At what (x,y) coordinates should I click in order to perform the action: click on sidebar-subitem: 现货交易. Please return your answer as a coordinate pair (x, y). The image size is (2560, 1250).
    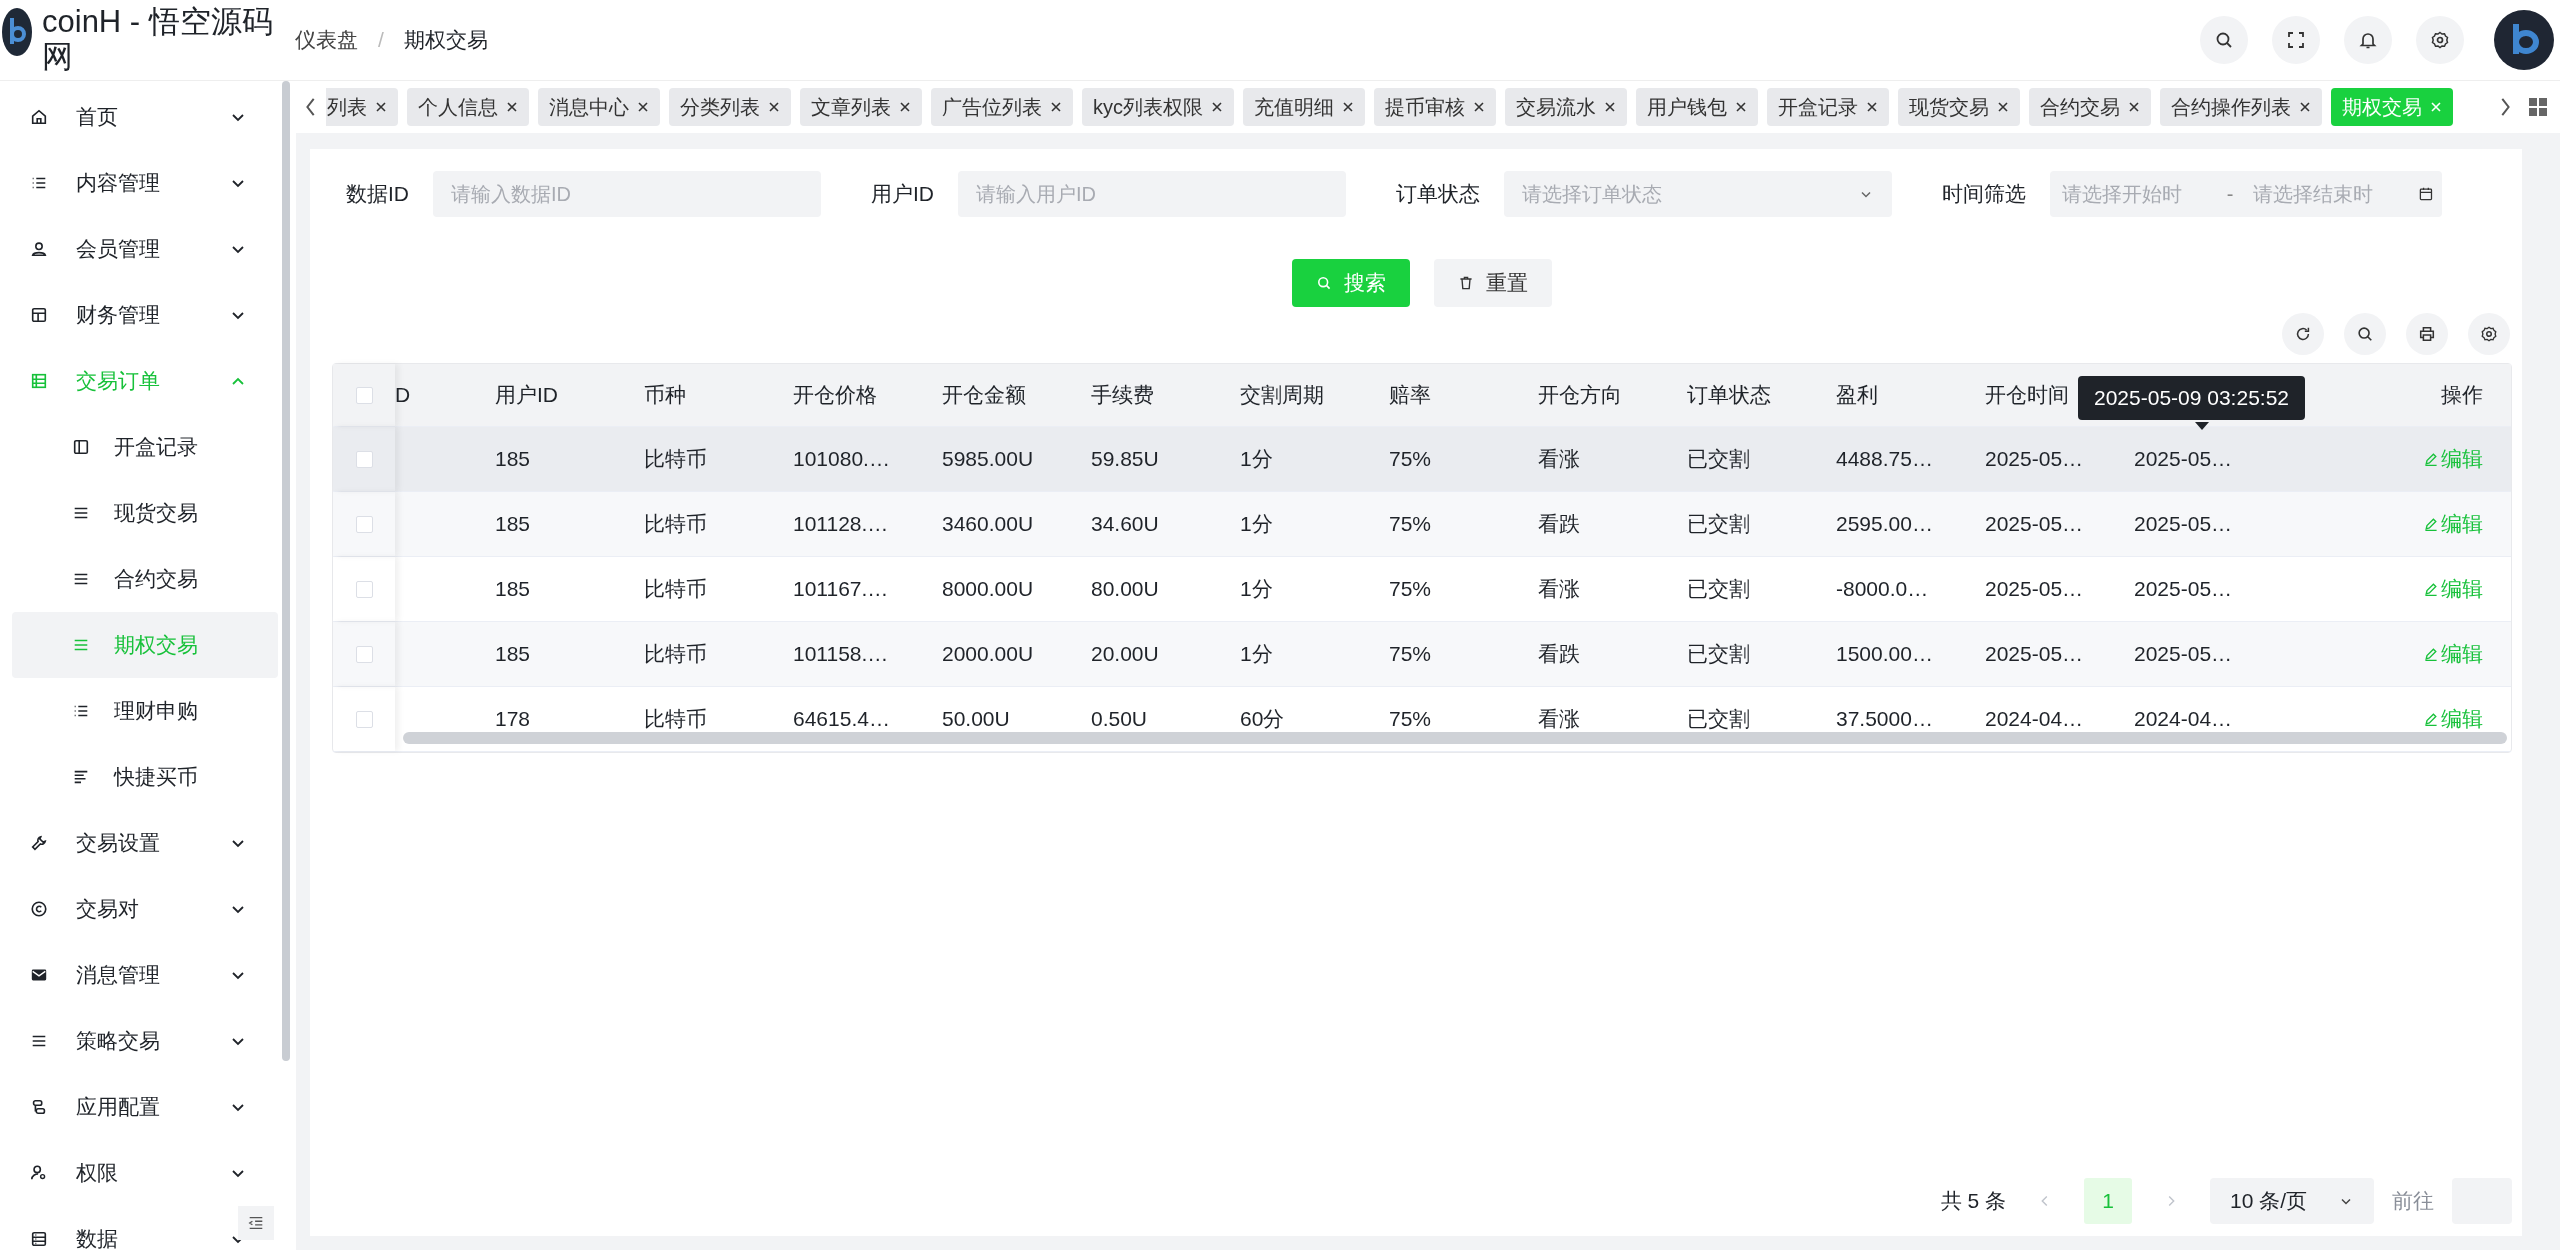
    Looking at the image, I should click on (145, 513).